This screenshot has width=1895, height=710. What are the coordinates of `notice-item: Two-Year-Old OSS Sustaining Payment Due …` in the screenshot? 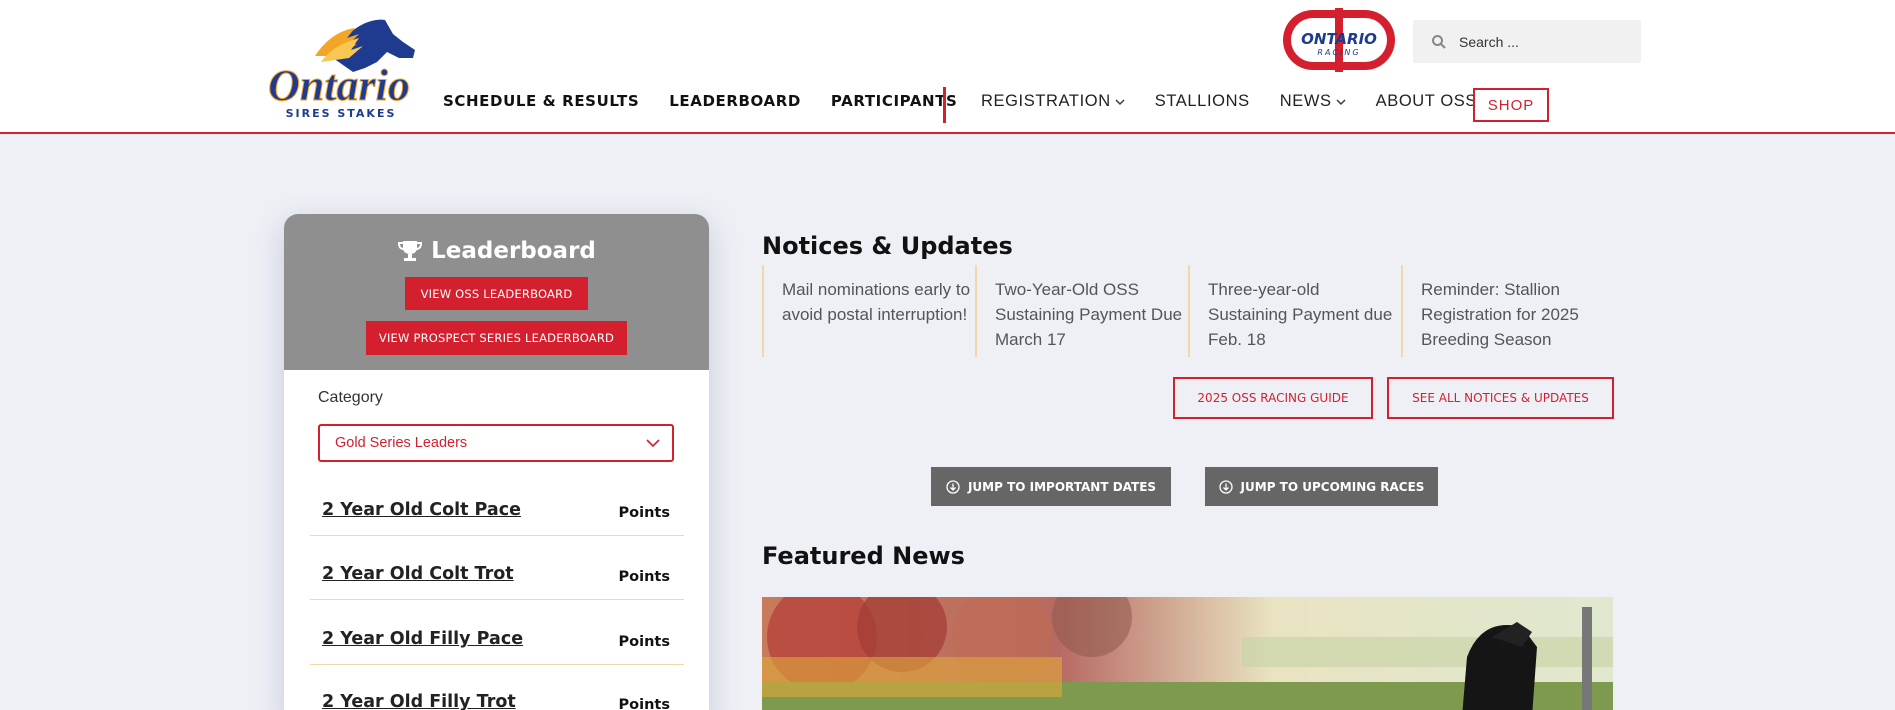 It's located at (1081, 311).